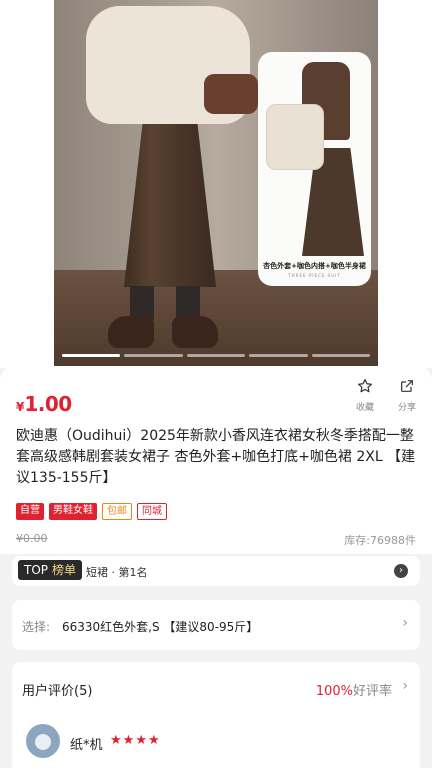 This screenshot has height=768, width=432. I want to click on reviewer-name: 纸*机, so click(86, 745).